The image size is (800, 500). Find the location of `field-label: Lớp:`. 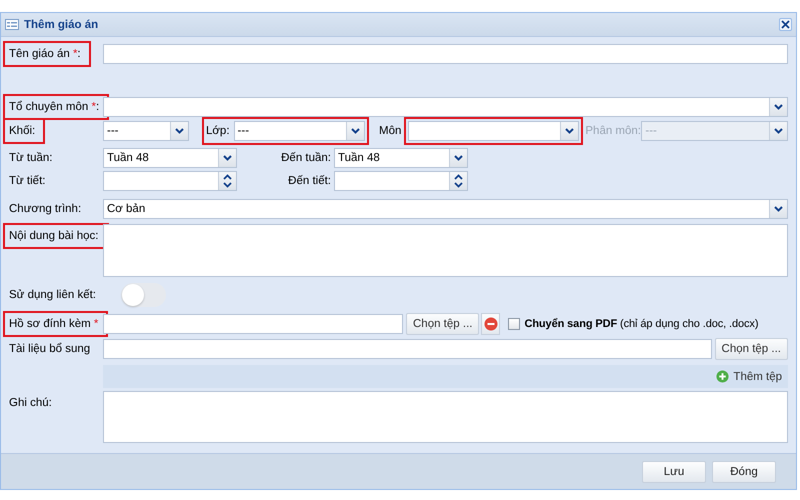

field-label: Lớp: is located at coordinates (218, 131).